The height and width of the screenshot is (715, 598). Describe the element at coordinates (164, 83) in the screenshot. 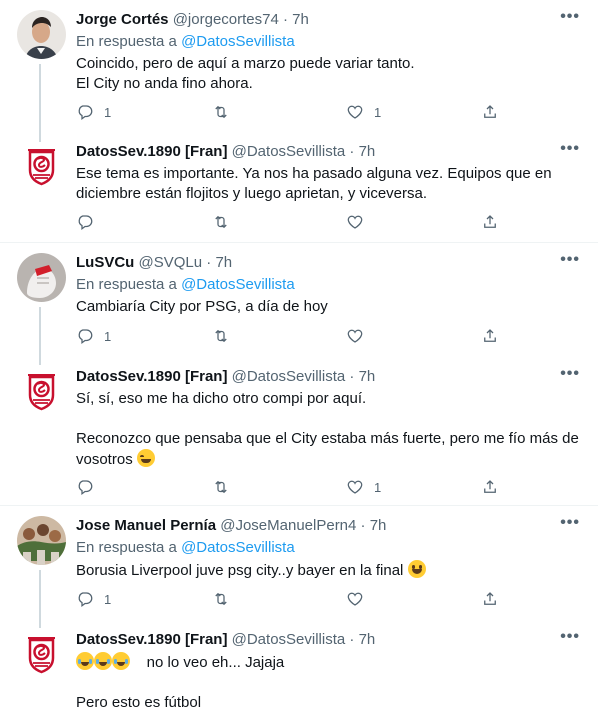

I see `tweet-line: El City no anda fino ahora.` at that location.